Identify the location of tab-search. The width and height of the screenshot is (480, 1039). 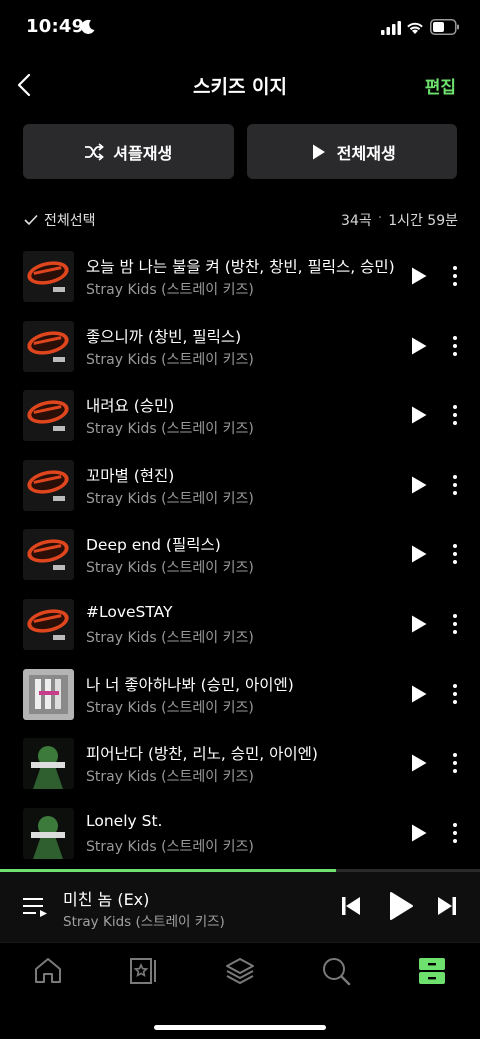
(336, 971).